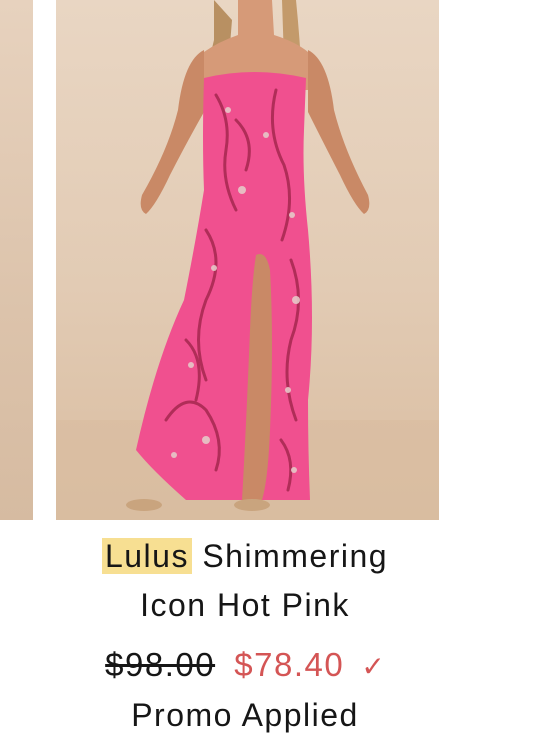 The width and height of the screenshot is (550, 735). Describe the element at coordinates (245, 605) in the screenshot. I see `product-name-line2: Icon Hot Pink` at that location.